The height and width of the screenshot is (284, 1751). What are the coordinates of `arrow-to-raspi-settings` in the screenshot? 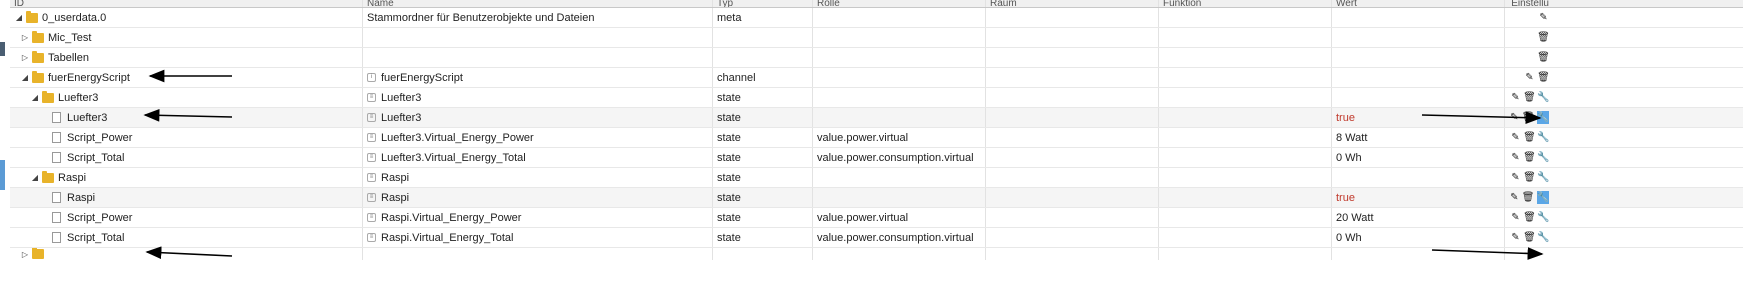 It's located at (1487, 253).